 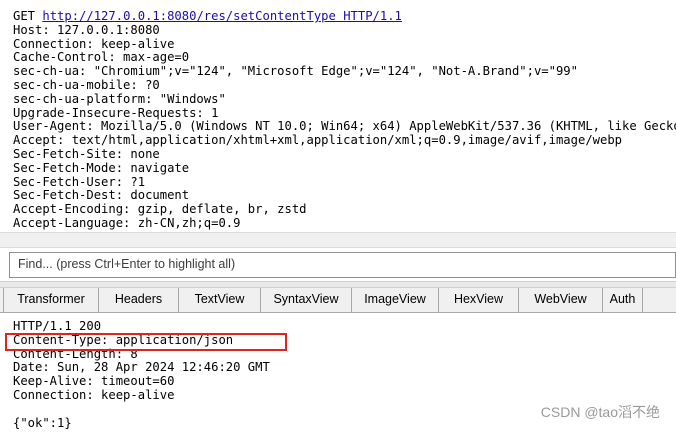 What do you see at coordinates (116, 112) in the screenshot?
I see `request-line: Upgrade-Insecure-Requests: 1` at bounding box center [116, 112].